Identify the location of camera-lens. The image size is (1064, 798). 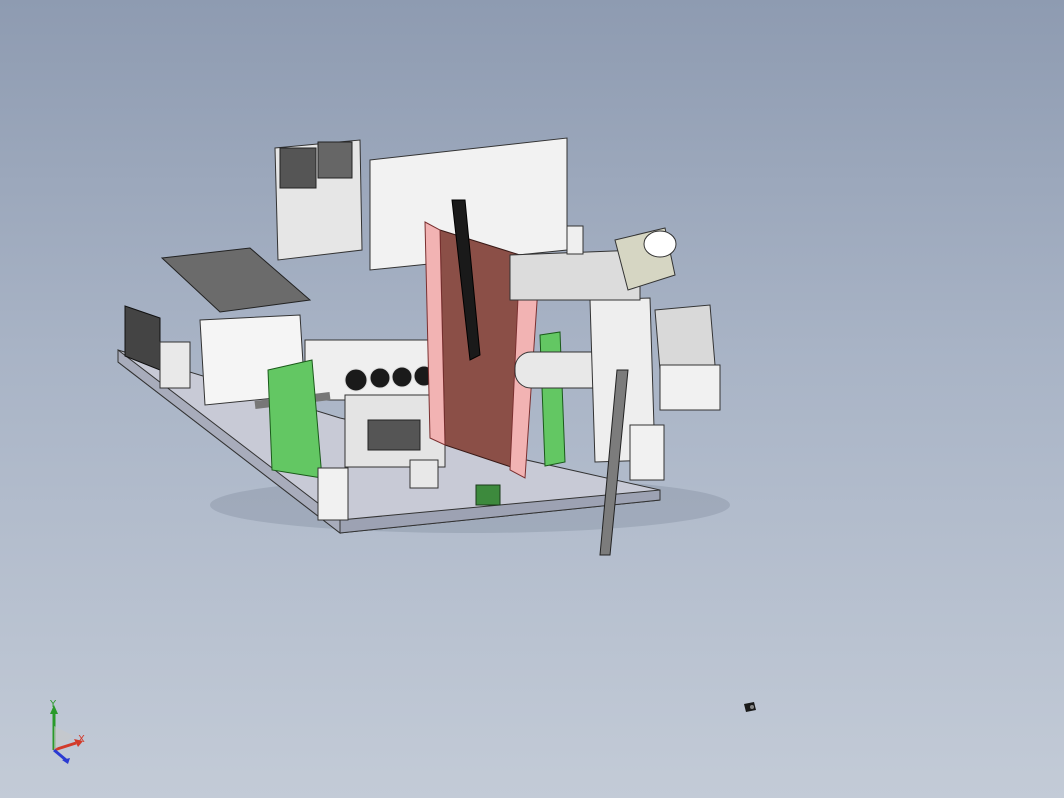
(660, 244).